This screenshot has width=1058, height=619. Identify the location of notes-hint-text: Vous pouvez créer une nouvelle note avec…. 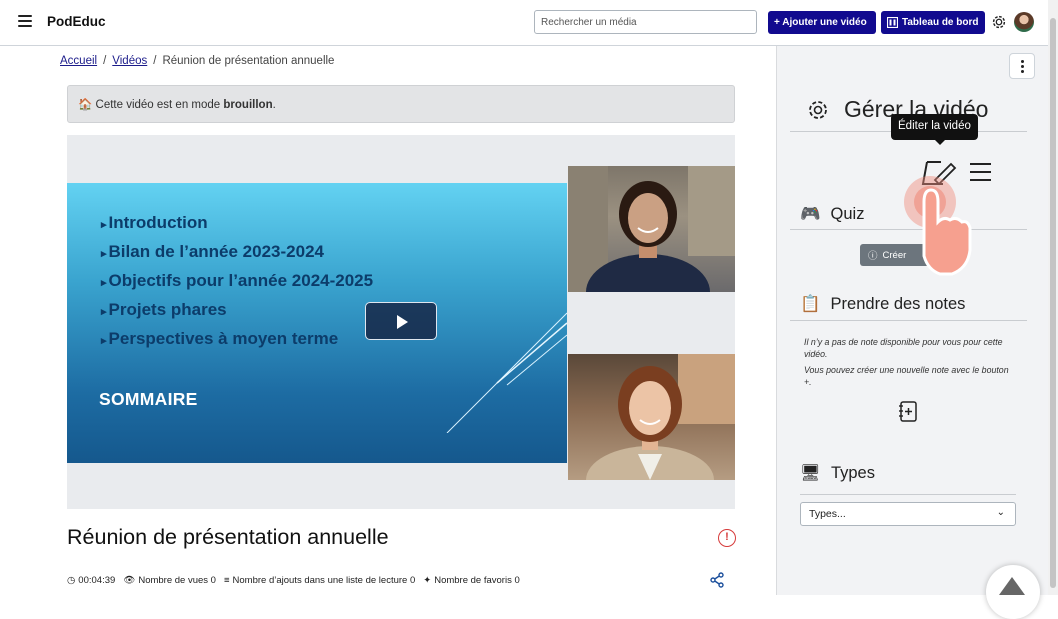
(906, 376).